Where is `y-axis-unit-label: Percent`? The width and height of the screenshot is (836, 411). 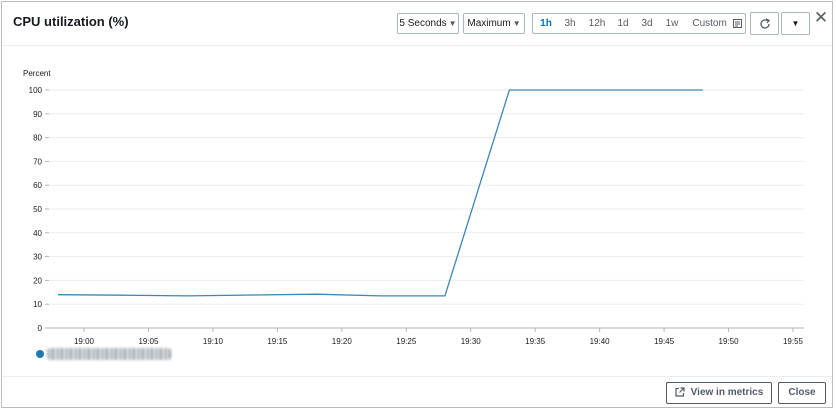
y-axis-unit-label: Percent is located at coordinates (37, 73).